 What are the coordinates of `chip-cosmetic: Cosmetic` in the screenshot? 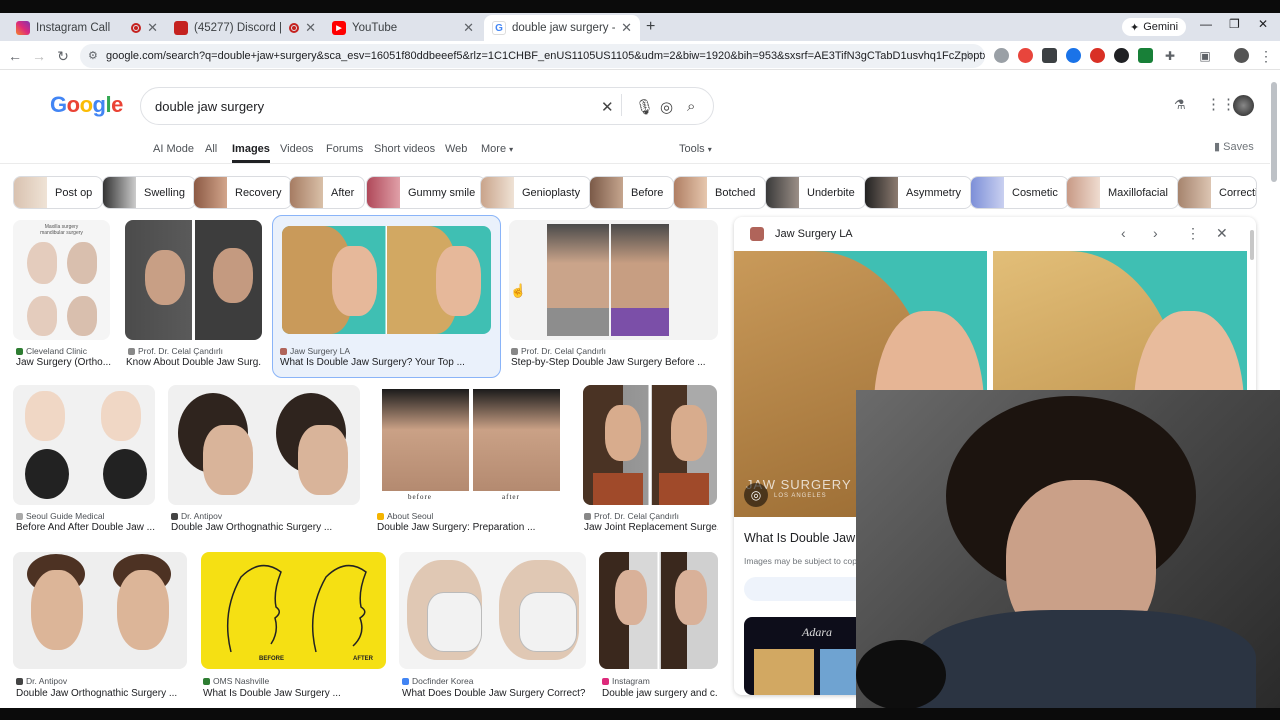 It's located at (1019, 192).